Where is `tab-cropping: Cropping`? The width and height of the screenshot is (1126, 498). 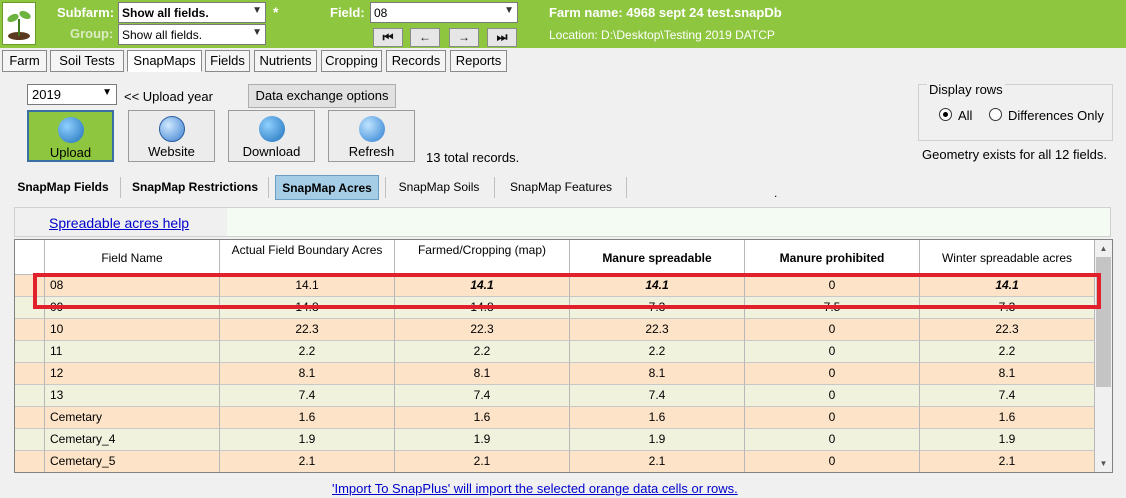
tab-cropping: Cropping is located at coordinates (351, 61).